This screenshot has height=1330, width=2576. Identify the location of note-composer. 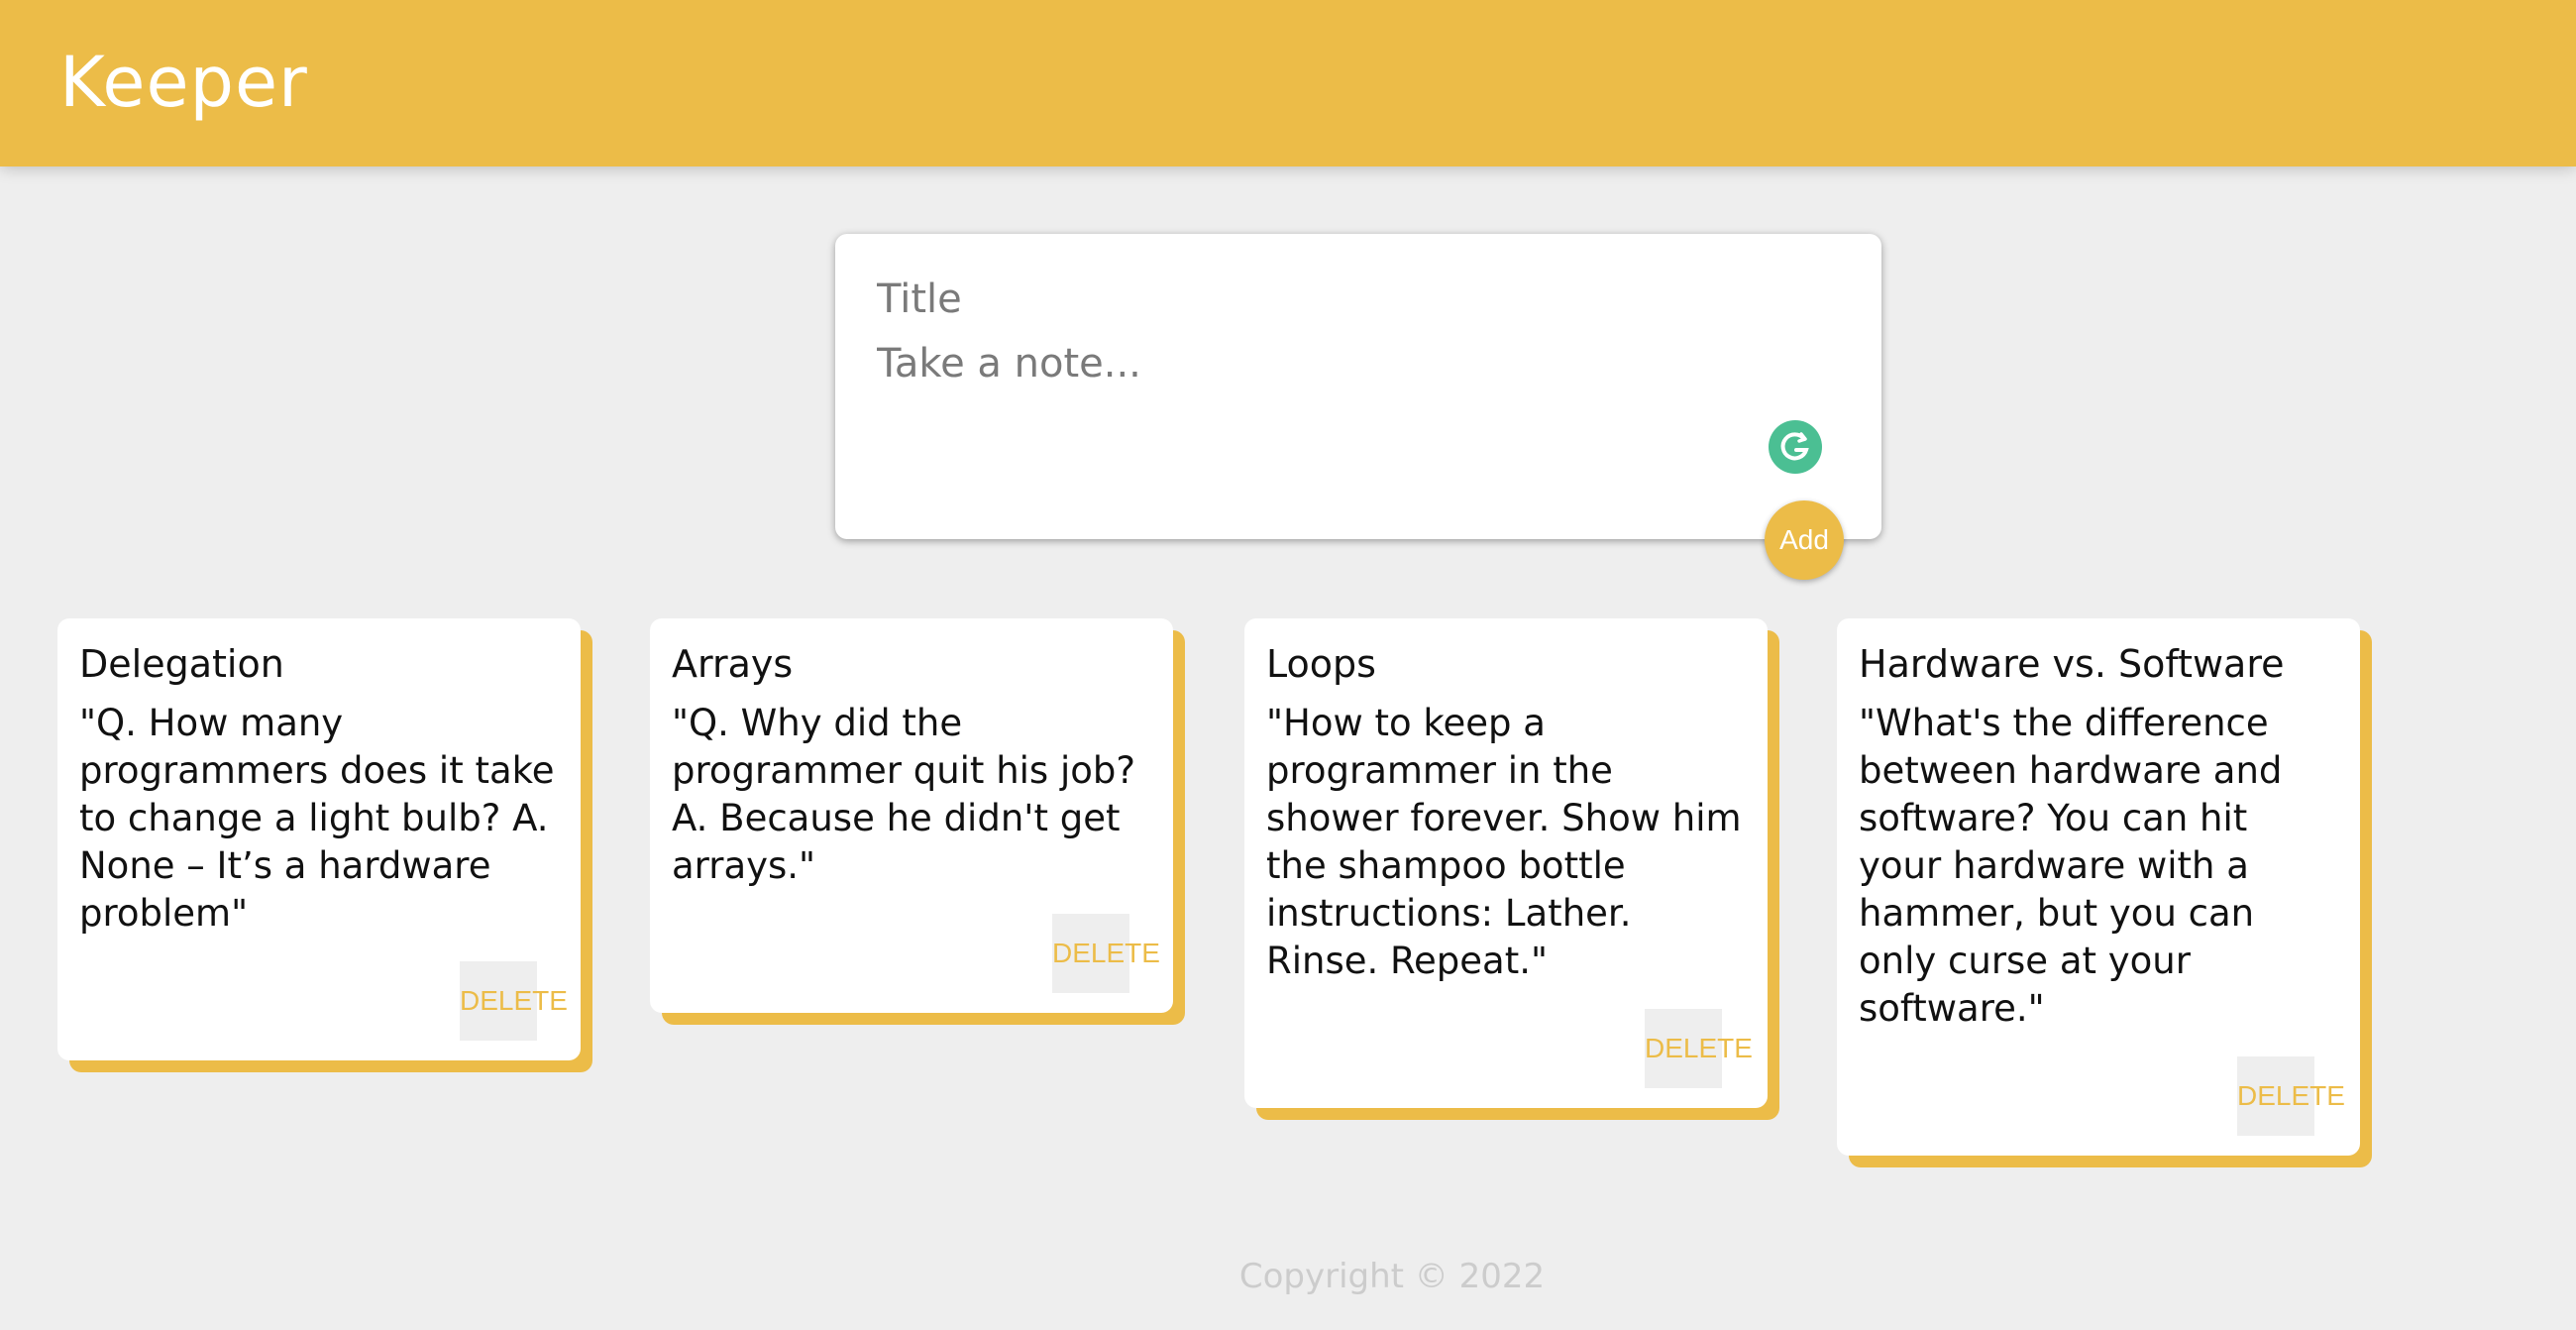
(1358, 386).